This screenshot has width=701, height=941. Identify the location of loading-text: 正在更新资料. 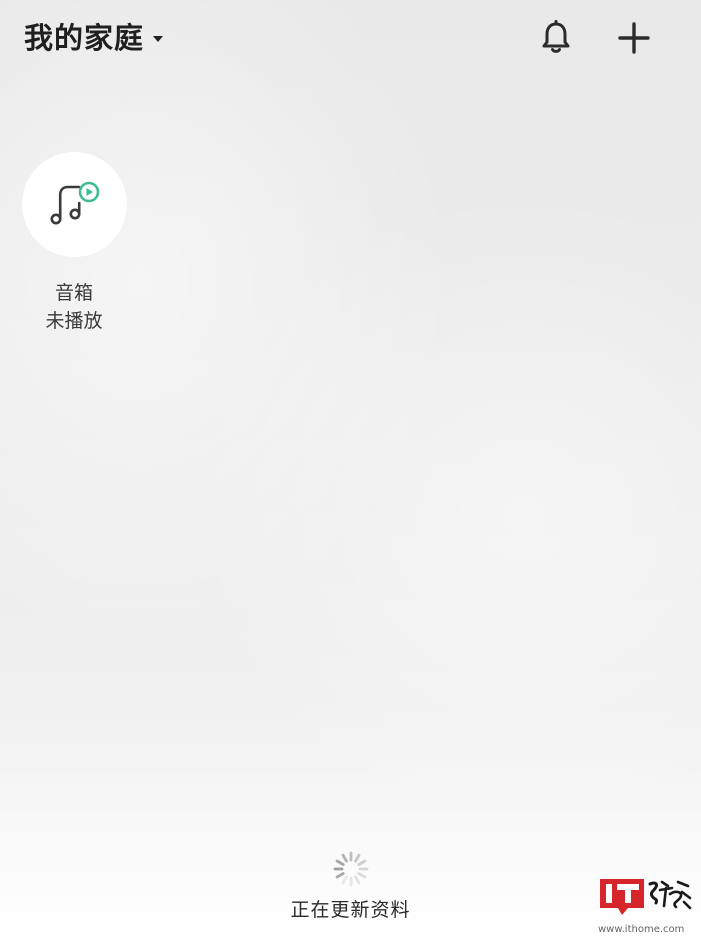
(350, 910).